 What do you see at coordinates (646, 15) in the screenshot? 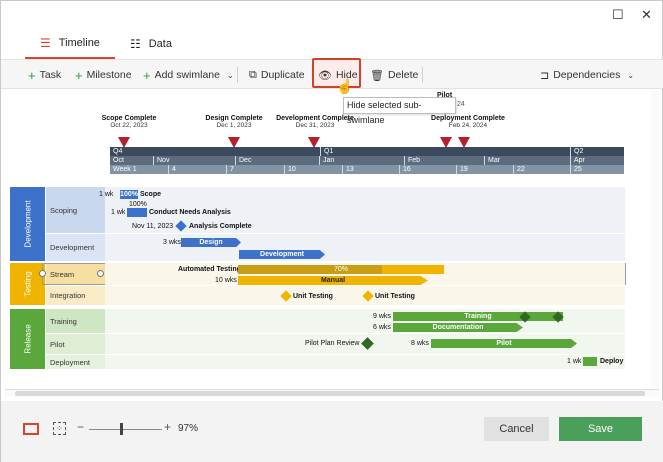
I see `close-icon: ✕` at bounding box center [646, 15].